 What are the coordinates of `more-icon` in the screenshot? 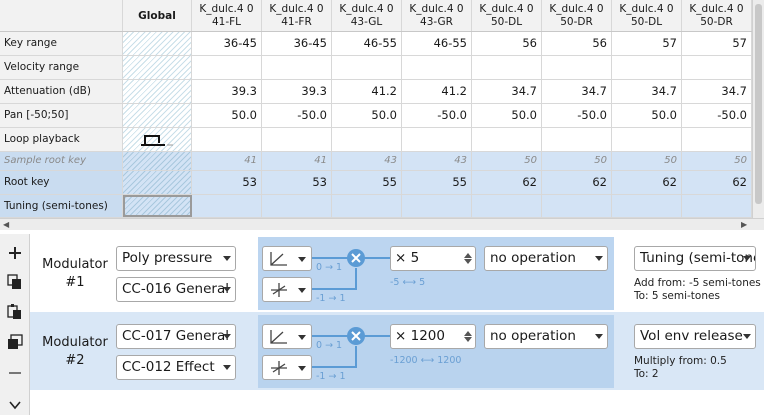 It's located at (15, 404).